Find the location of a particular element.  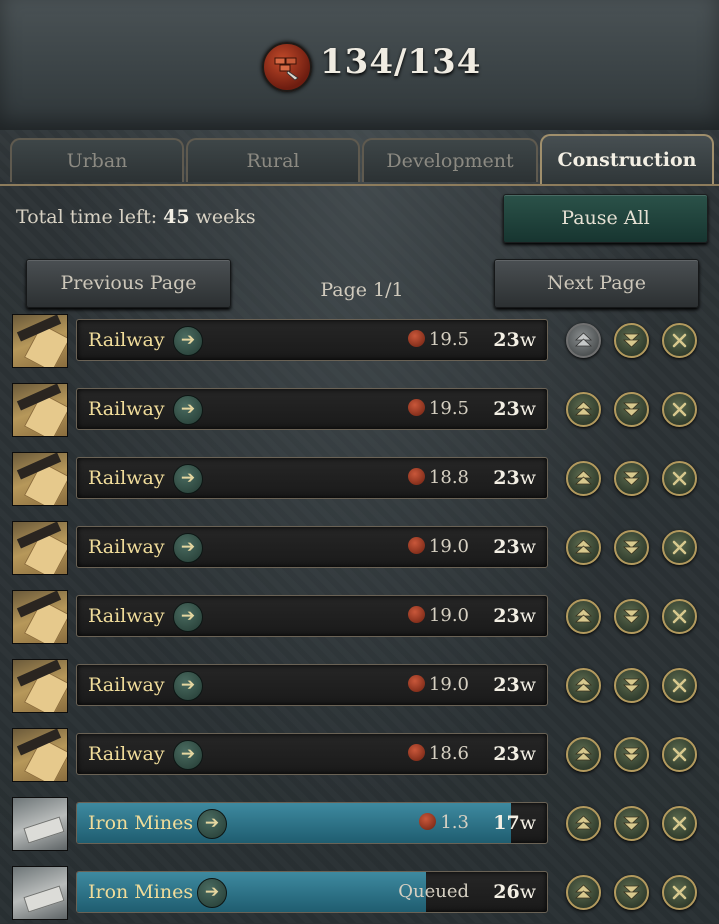

total-time-left: Total time left: 45 weeks is located at coordinates (136, 217).